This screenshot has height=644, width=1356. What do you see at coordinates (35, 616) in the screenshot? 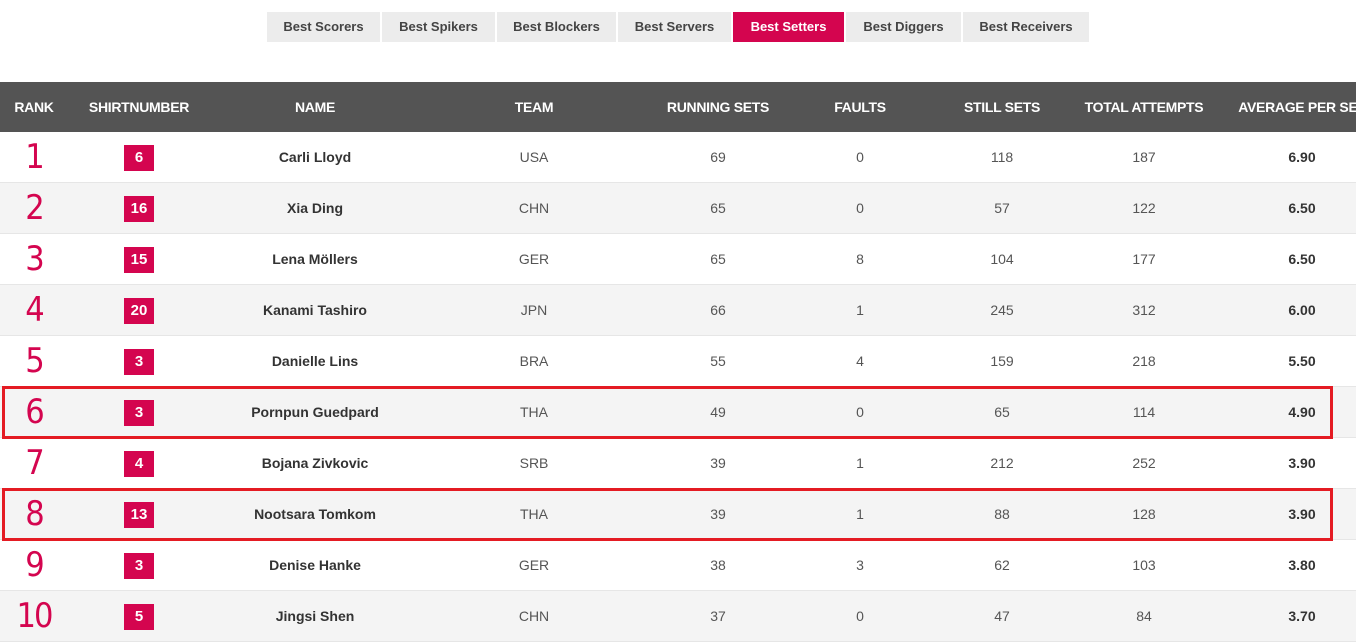
I see `rank-number: 10` at bounding box center [35, 616].